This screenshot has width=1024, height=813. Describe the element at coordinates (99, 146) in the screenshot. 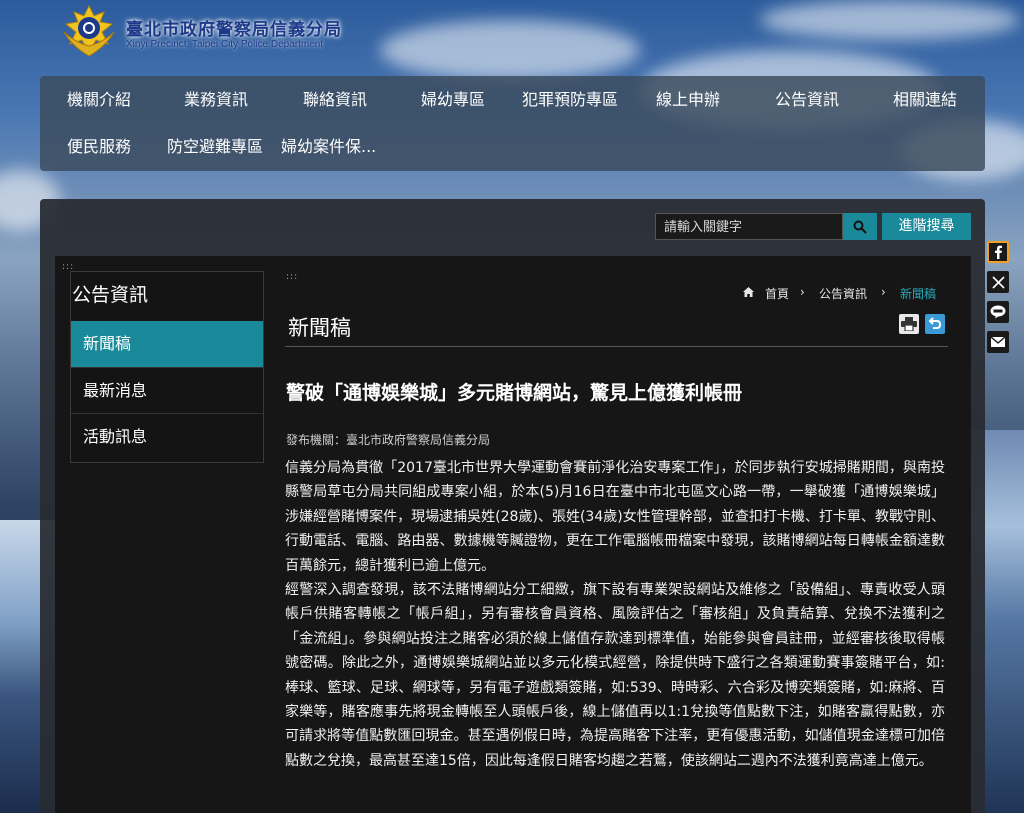

I see `nav-item-public-service: 便民服務` at that location.